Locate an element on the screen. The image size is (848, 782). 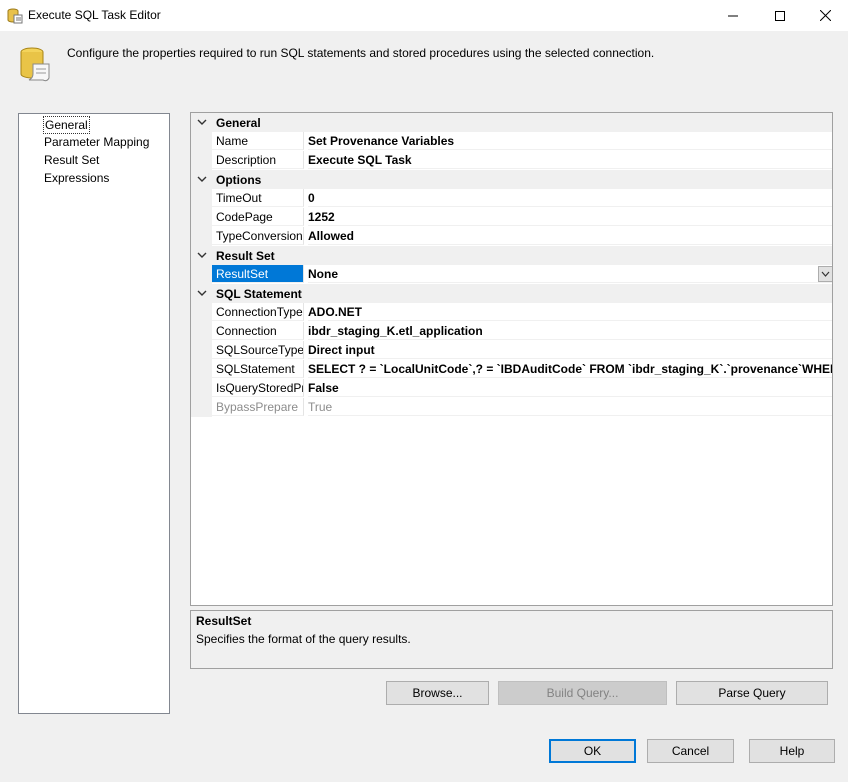
ok-button: OK is located at coordinates (592, 751).